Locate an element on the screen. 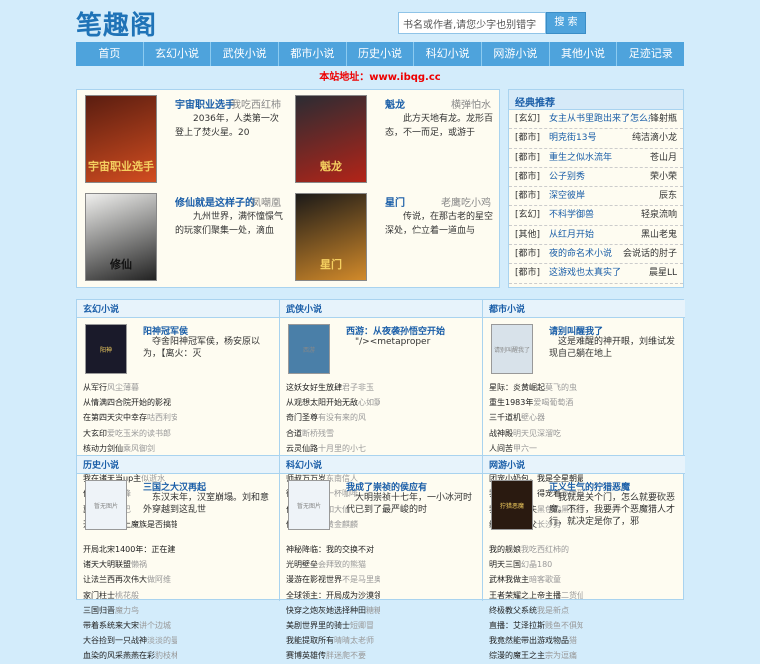 The height and width of the screenshot is (664, 760). book-cover: 魁龙 is located at coordinates (331, 139).